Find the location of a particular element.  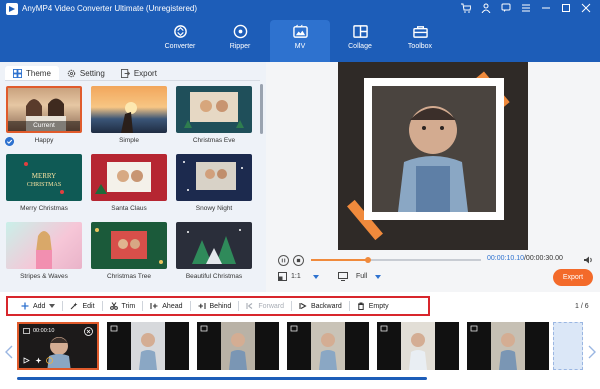

aspect-ratio-icon is located at coordinates (282, 276).